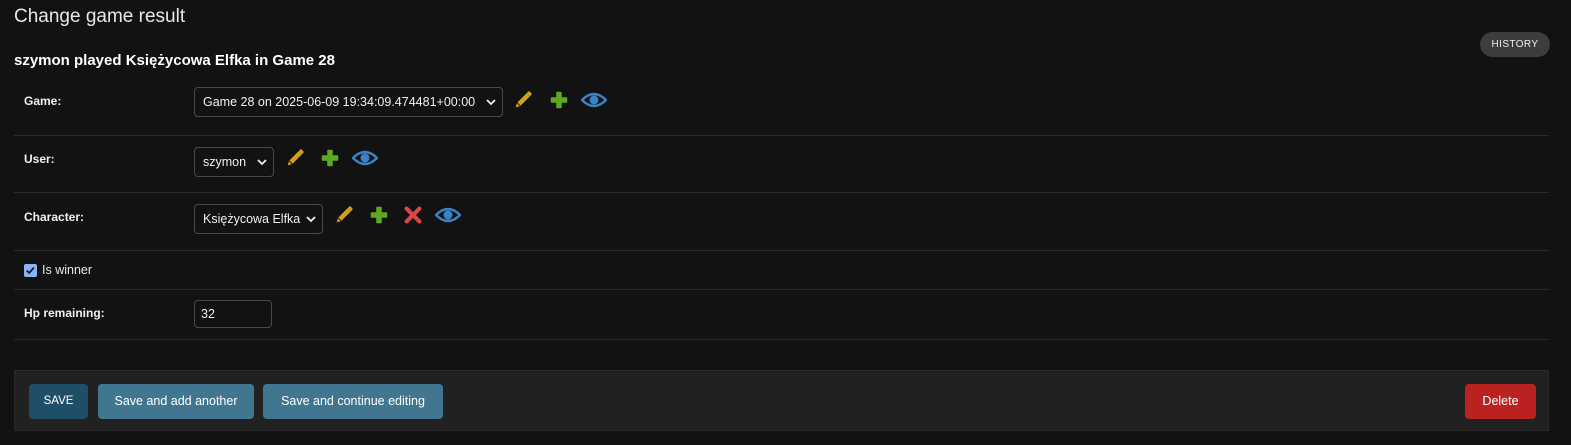 This screenshot has height=445, width=1571. I want to click on page-title: Change game result, so click(100, 16).